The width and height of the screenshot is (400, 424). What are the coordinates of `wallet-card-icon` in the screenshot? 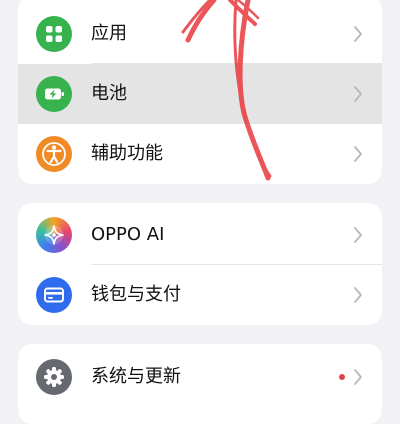 It's located at (54, 295).